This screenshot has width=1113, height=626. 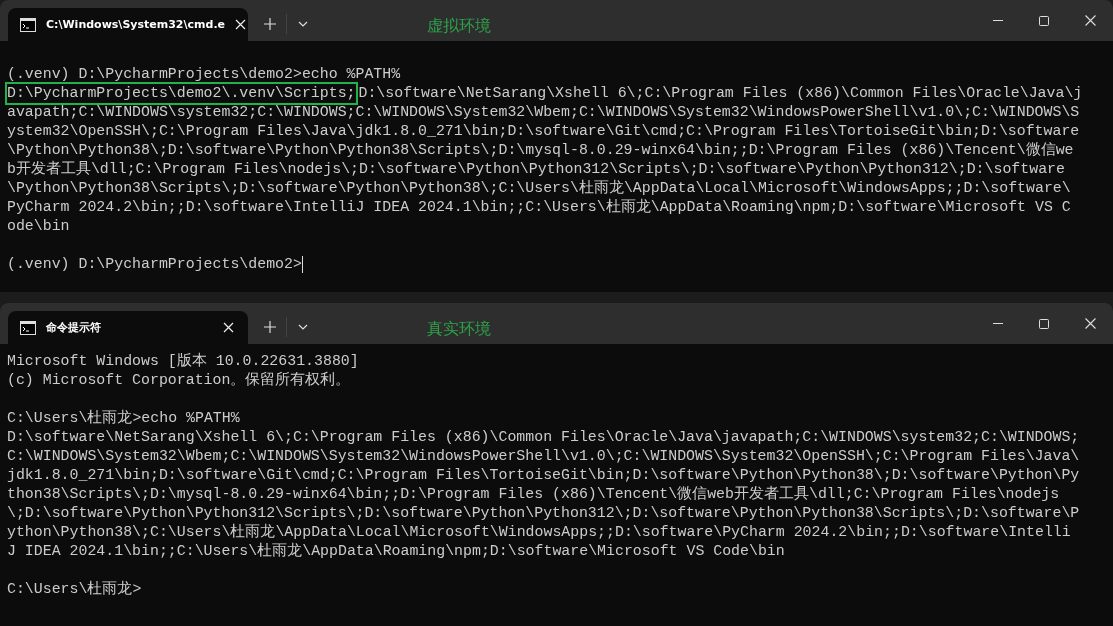 What do you see at coordinates (128, 327) in the screenshot?
I see `terminal-tab: 命令提示符` at bounding box center [128, 327].